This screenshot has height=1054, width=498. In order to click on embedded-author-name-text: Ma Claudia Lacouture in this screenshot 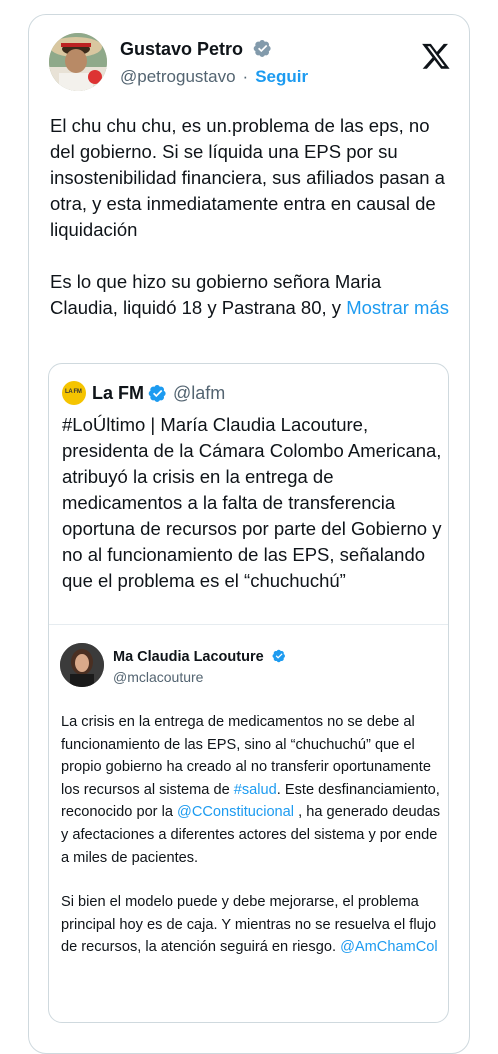, I will do `click(188, 657)`.